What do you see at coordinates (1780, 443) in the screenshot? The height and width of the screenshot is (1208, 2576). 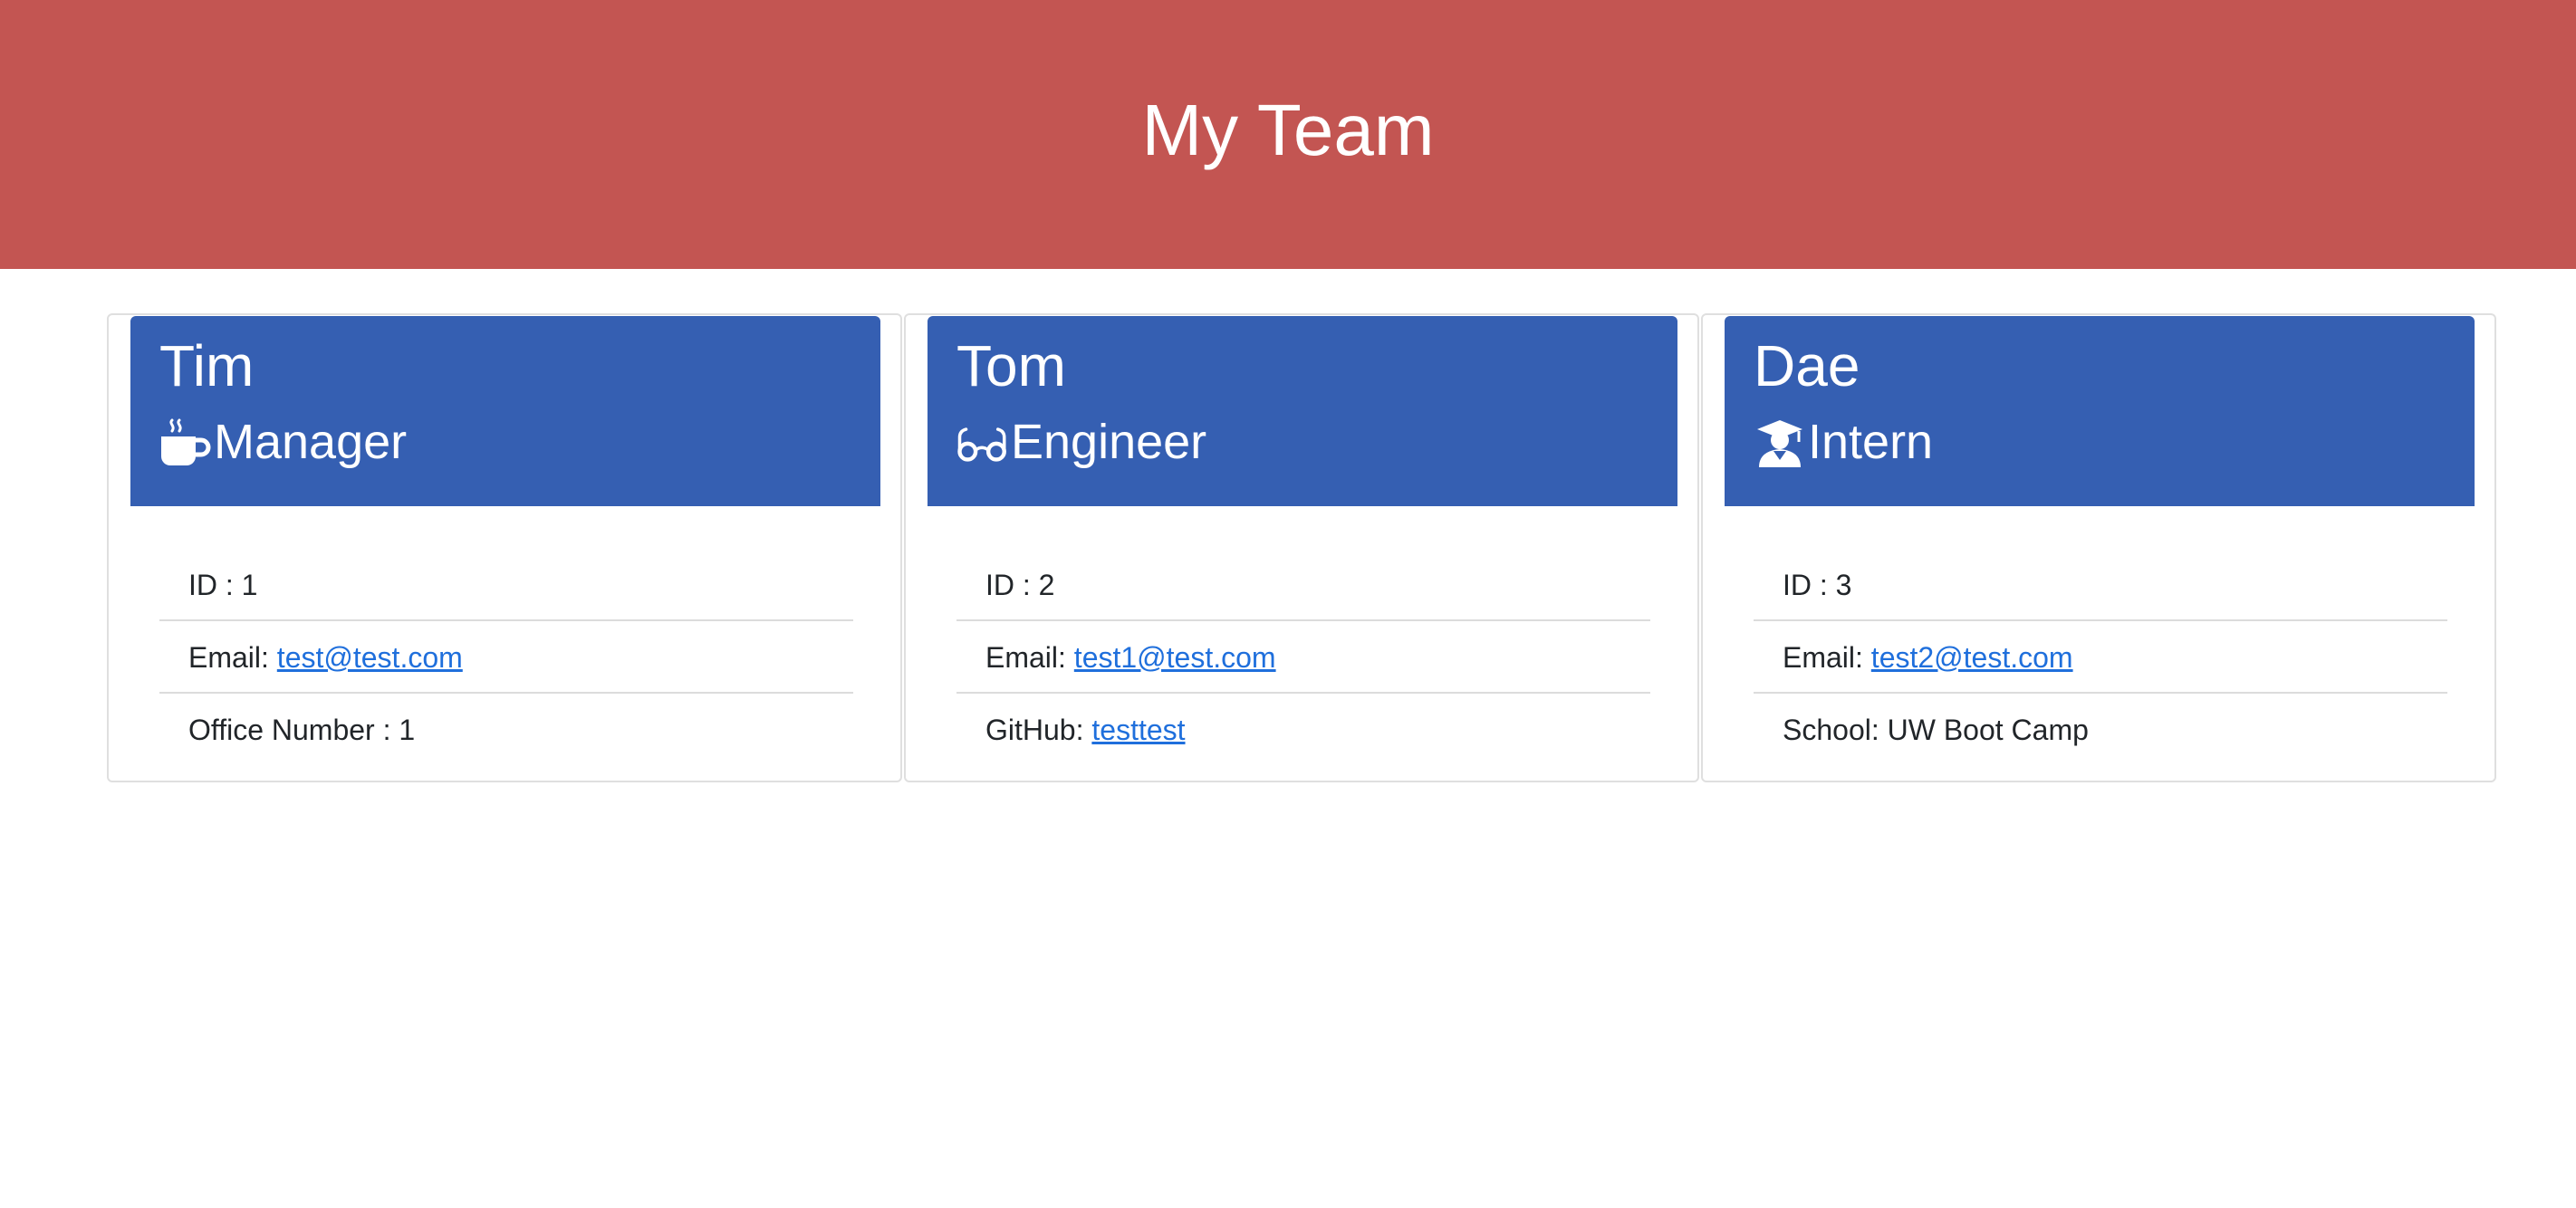 I see `graduate-icon` at bounding box center [1780, 443].